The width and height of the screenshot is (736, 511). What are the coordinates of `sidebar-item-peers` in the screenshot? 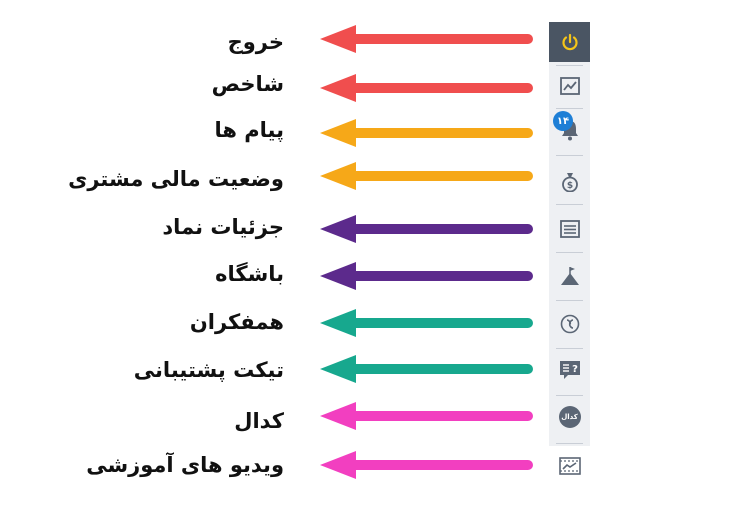 It's located at (569, 324).